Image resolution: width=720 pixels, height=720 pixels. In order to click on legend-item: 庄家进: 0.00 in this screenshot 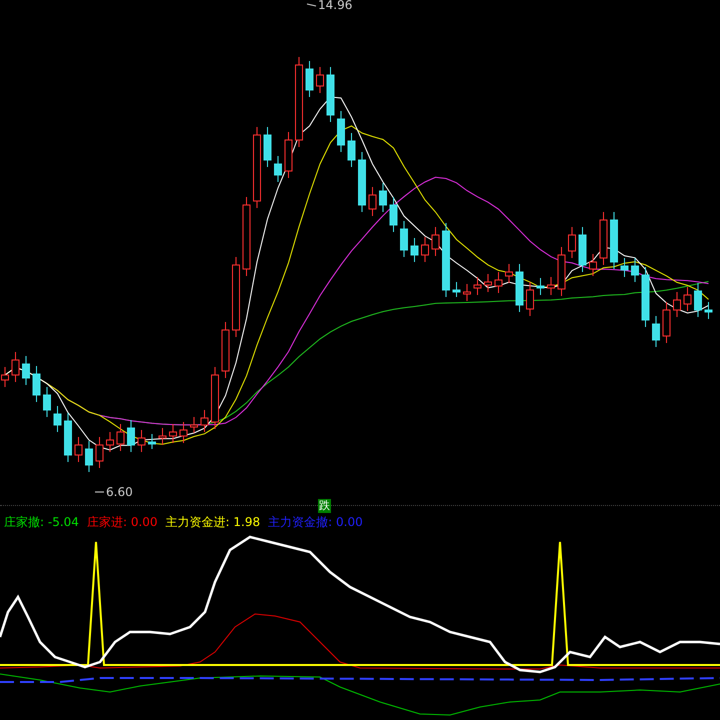, I will do `click(122, 522)`.